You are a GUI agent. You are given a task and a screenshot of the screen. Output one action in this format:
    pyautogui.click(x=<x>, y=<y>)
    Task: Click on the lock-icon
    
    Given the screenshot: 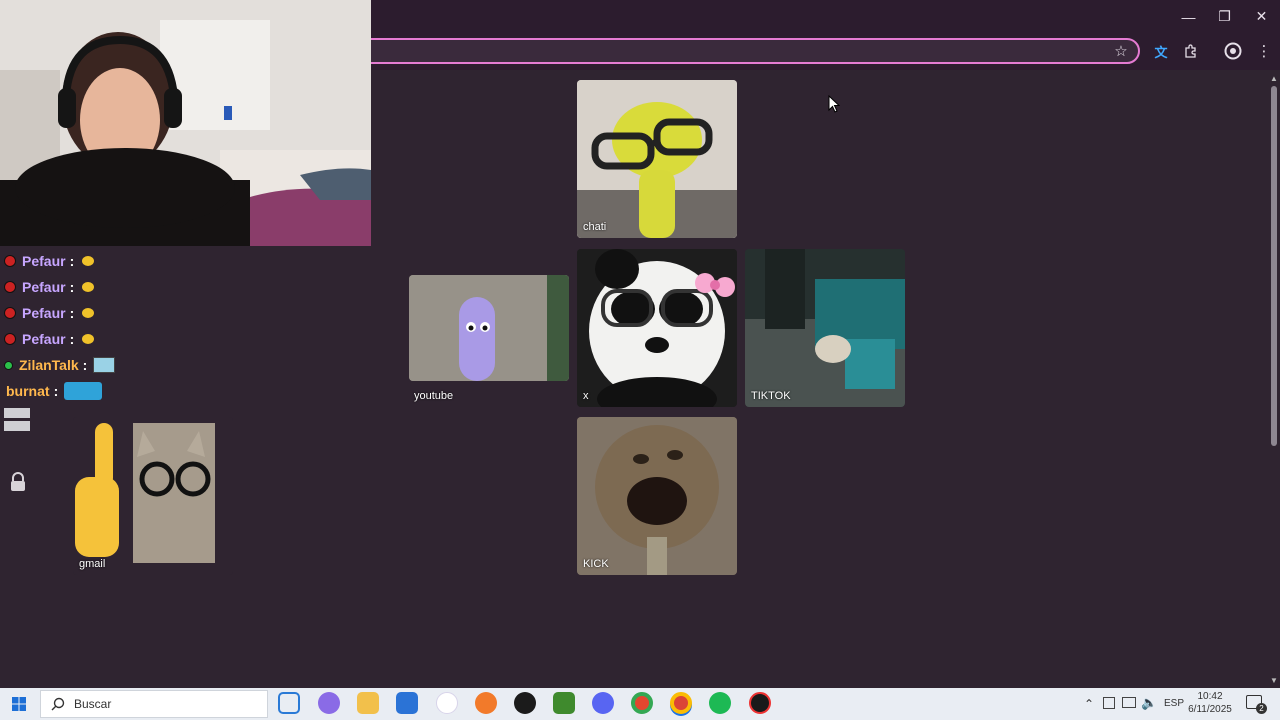 What is the action you would take?
    pyautogui.click(x=18, y=482)
    